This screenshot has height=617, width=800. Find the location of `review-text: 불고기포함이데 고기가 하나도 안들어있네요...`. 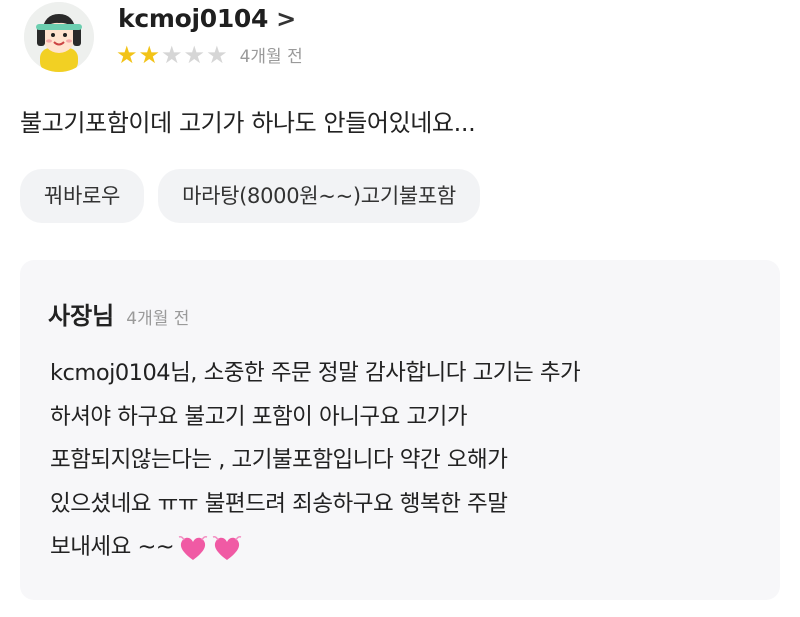

review-text: 불고기포함이데 고기가 하나도 안들어있네요... is located at coordinates (248, 123).